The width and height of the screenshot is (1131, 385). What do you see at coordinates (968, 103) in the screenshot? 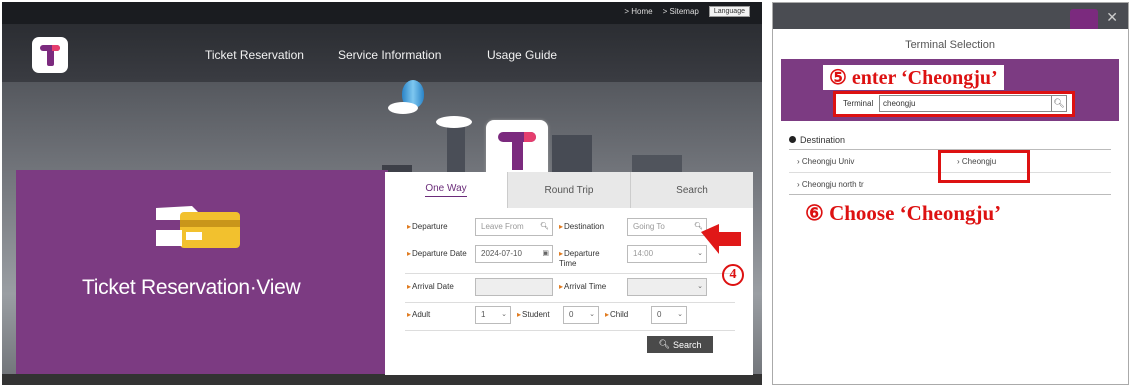
I see `terminal-input: cheongju` at bounding box center [968, 103].